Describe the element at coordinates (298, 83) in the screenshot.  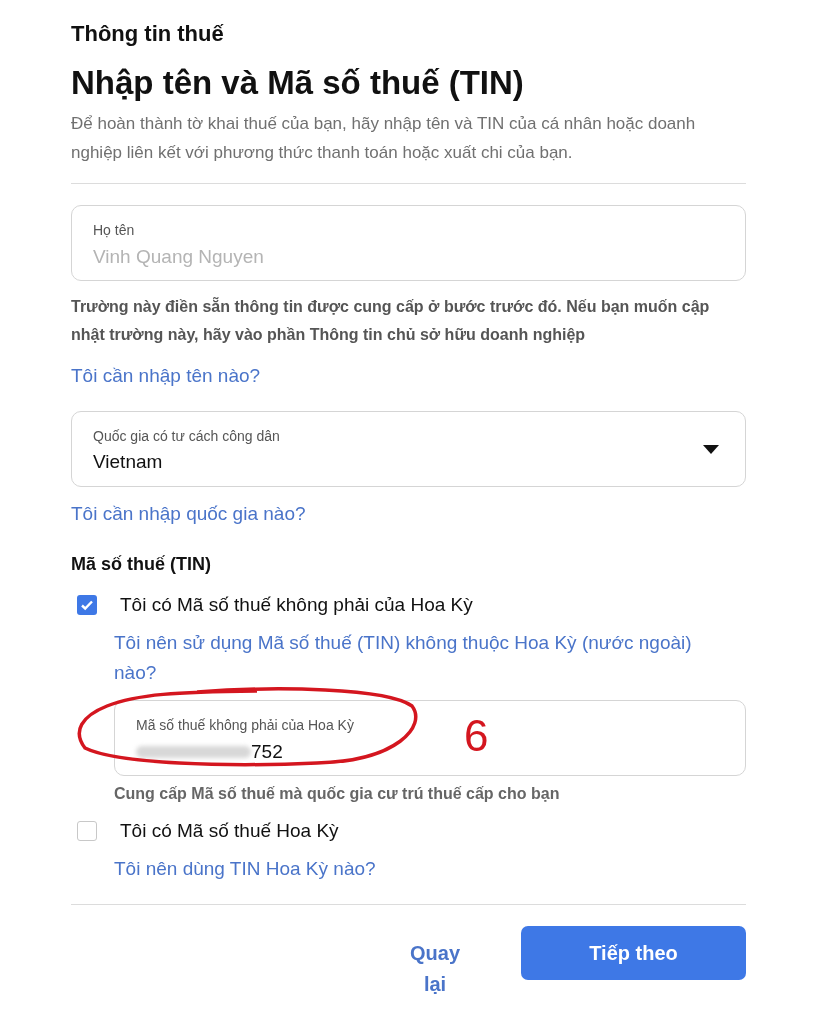
I see `page-title: Nhập tên và Mã số thuế (TIN)` at that location.